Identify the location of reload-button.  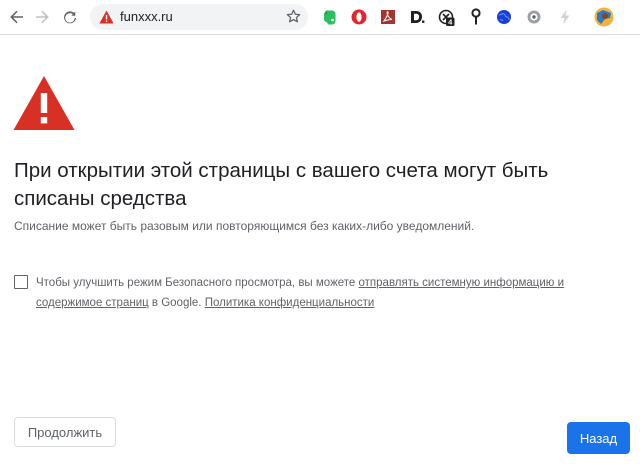
(70, 17).